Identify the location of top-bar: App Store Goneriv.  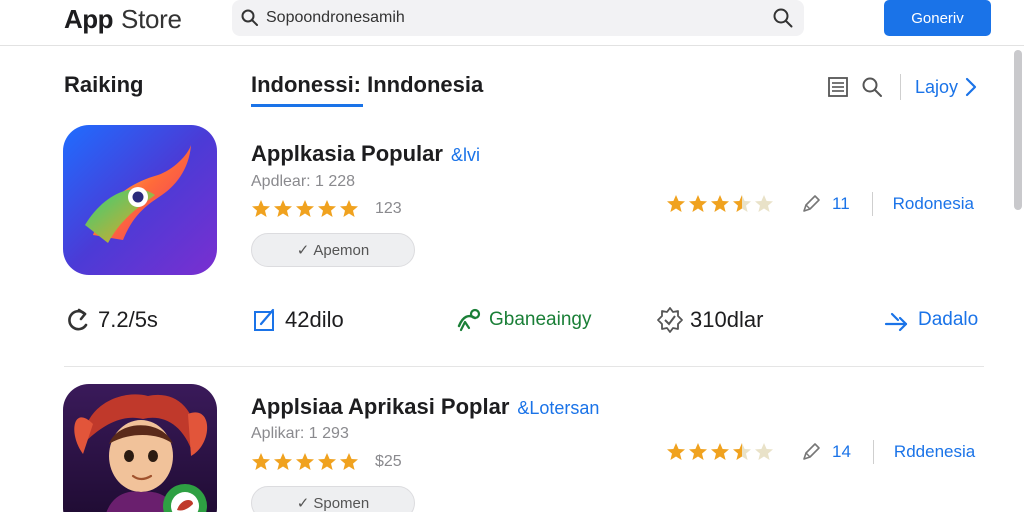
(512, 23).